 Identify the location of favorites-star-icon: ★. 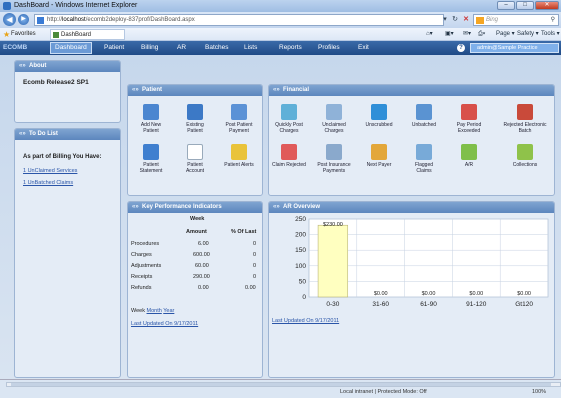
(6, 34).